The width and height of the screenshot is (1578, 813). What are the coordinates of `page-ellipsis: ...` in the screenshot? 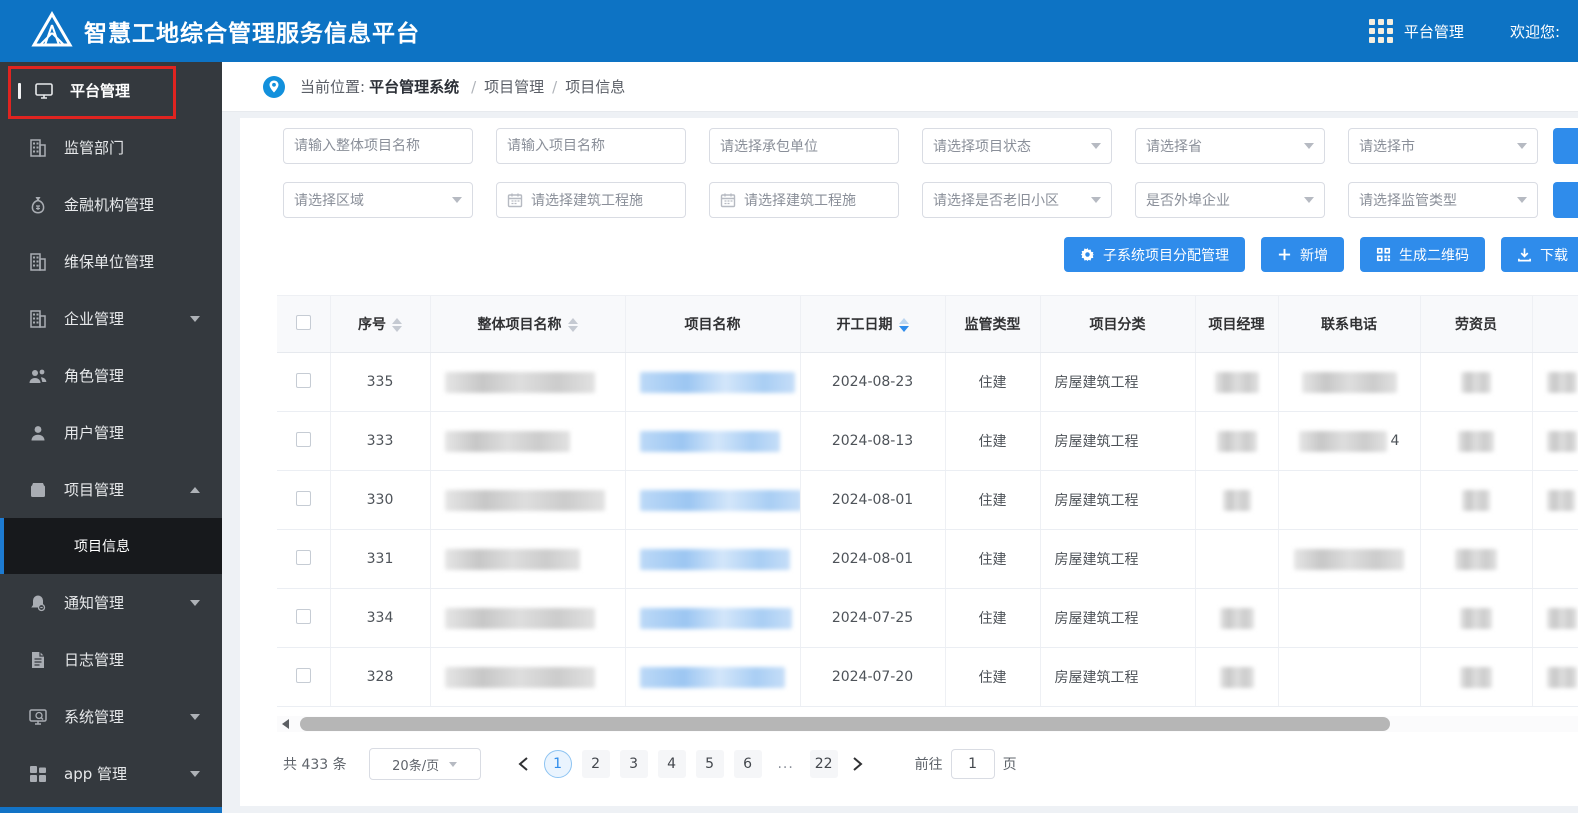 It's located at (786, 764).